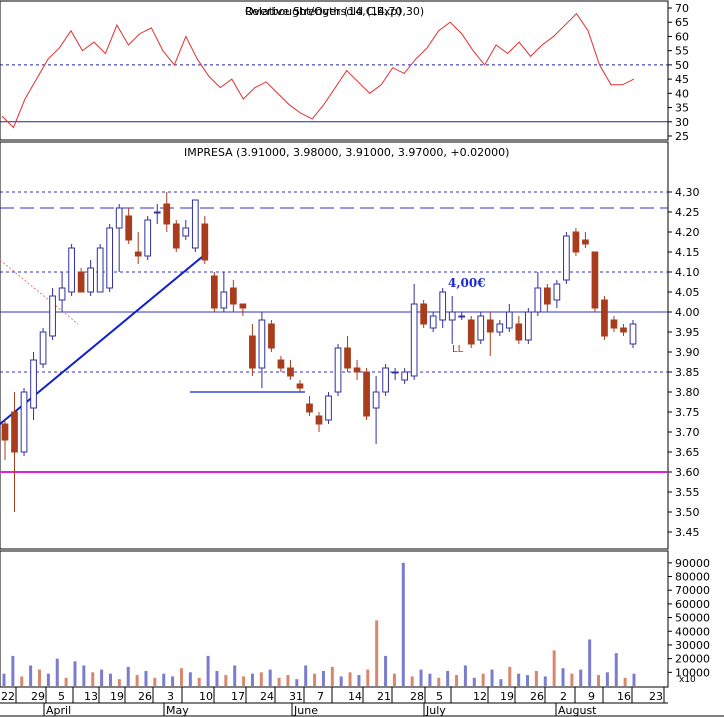 The width and height of the screenshot is (724, 717). What do you see at coordinates (177, 710) in the screenshot?
I see `x-month-label: May` at bounding box center [177, 710].